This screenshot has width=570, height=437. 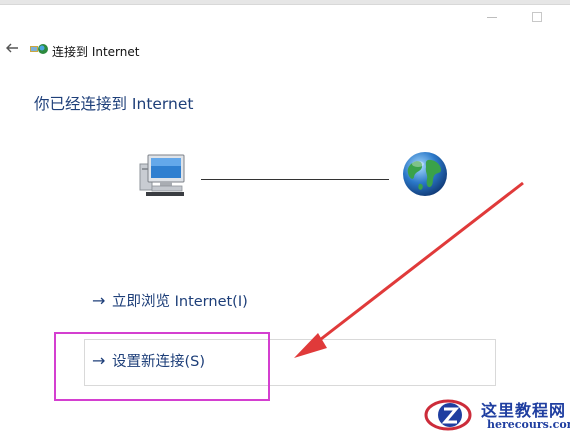 I want to click on watermark-logo, so click(x=448, y=415).